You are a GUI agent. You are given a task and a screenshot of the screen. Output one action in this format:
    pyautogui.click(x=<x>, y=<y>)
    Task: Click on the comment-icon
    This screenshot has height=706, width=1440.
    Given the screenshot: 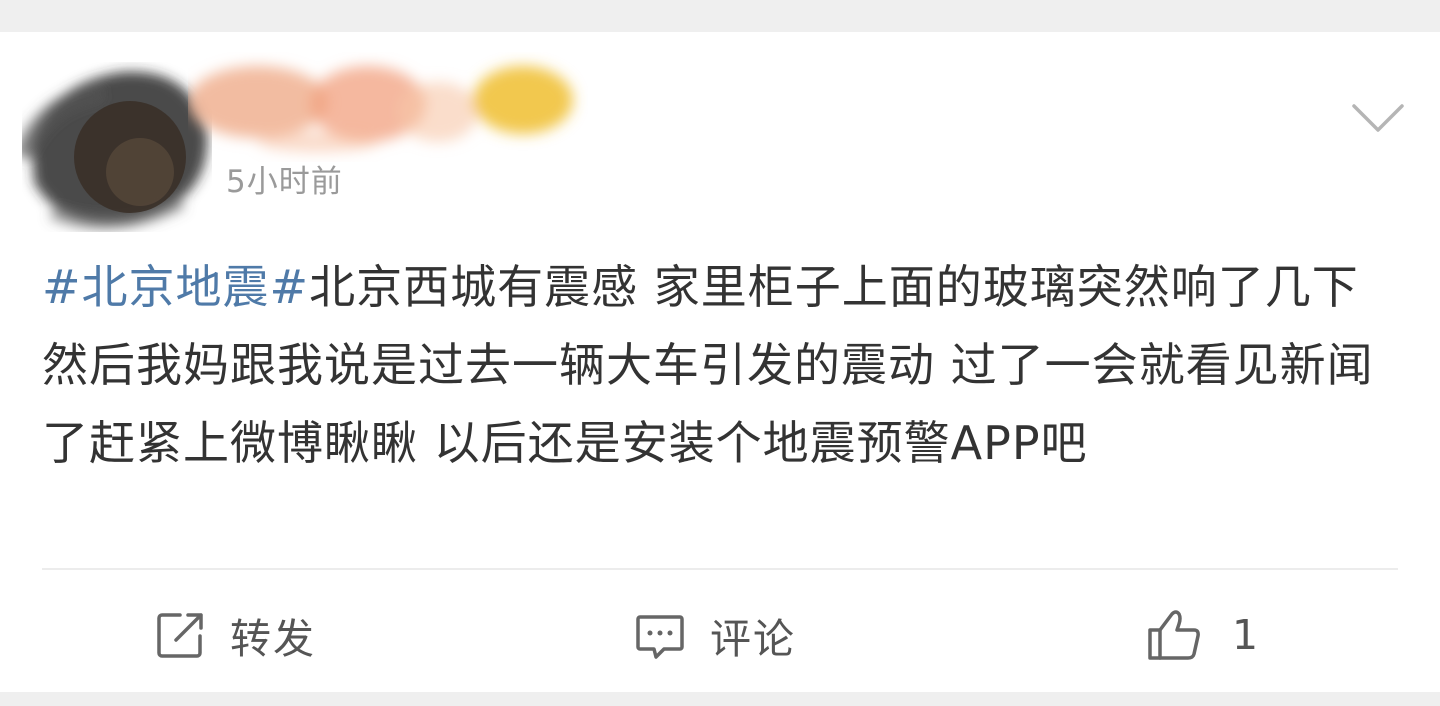 What is the action you would take?
    pyautogui.click(x=660, y=637)
    